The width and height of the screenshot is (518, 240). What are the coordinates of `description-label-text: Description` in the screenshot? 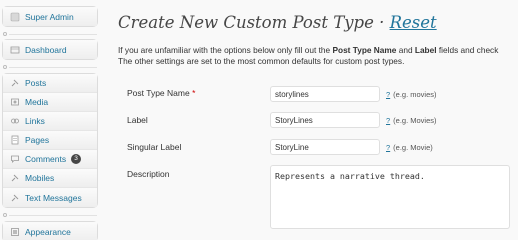 It's located at (148, 174).